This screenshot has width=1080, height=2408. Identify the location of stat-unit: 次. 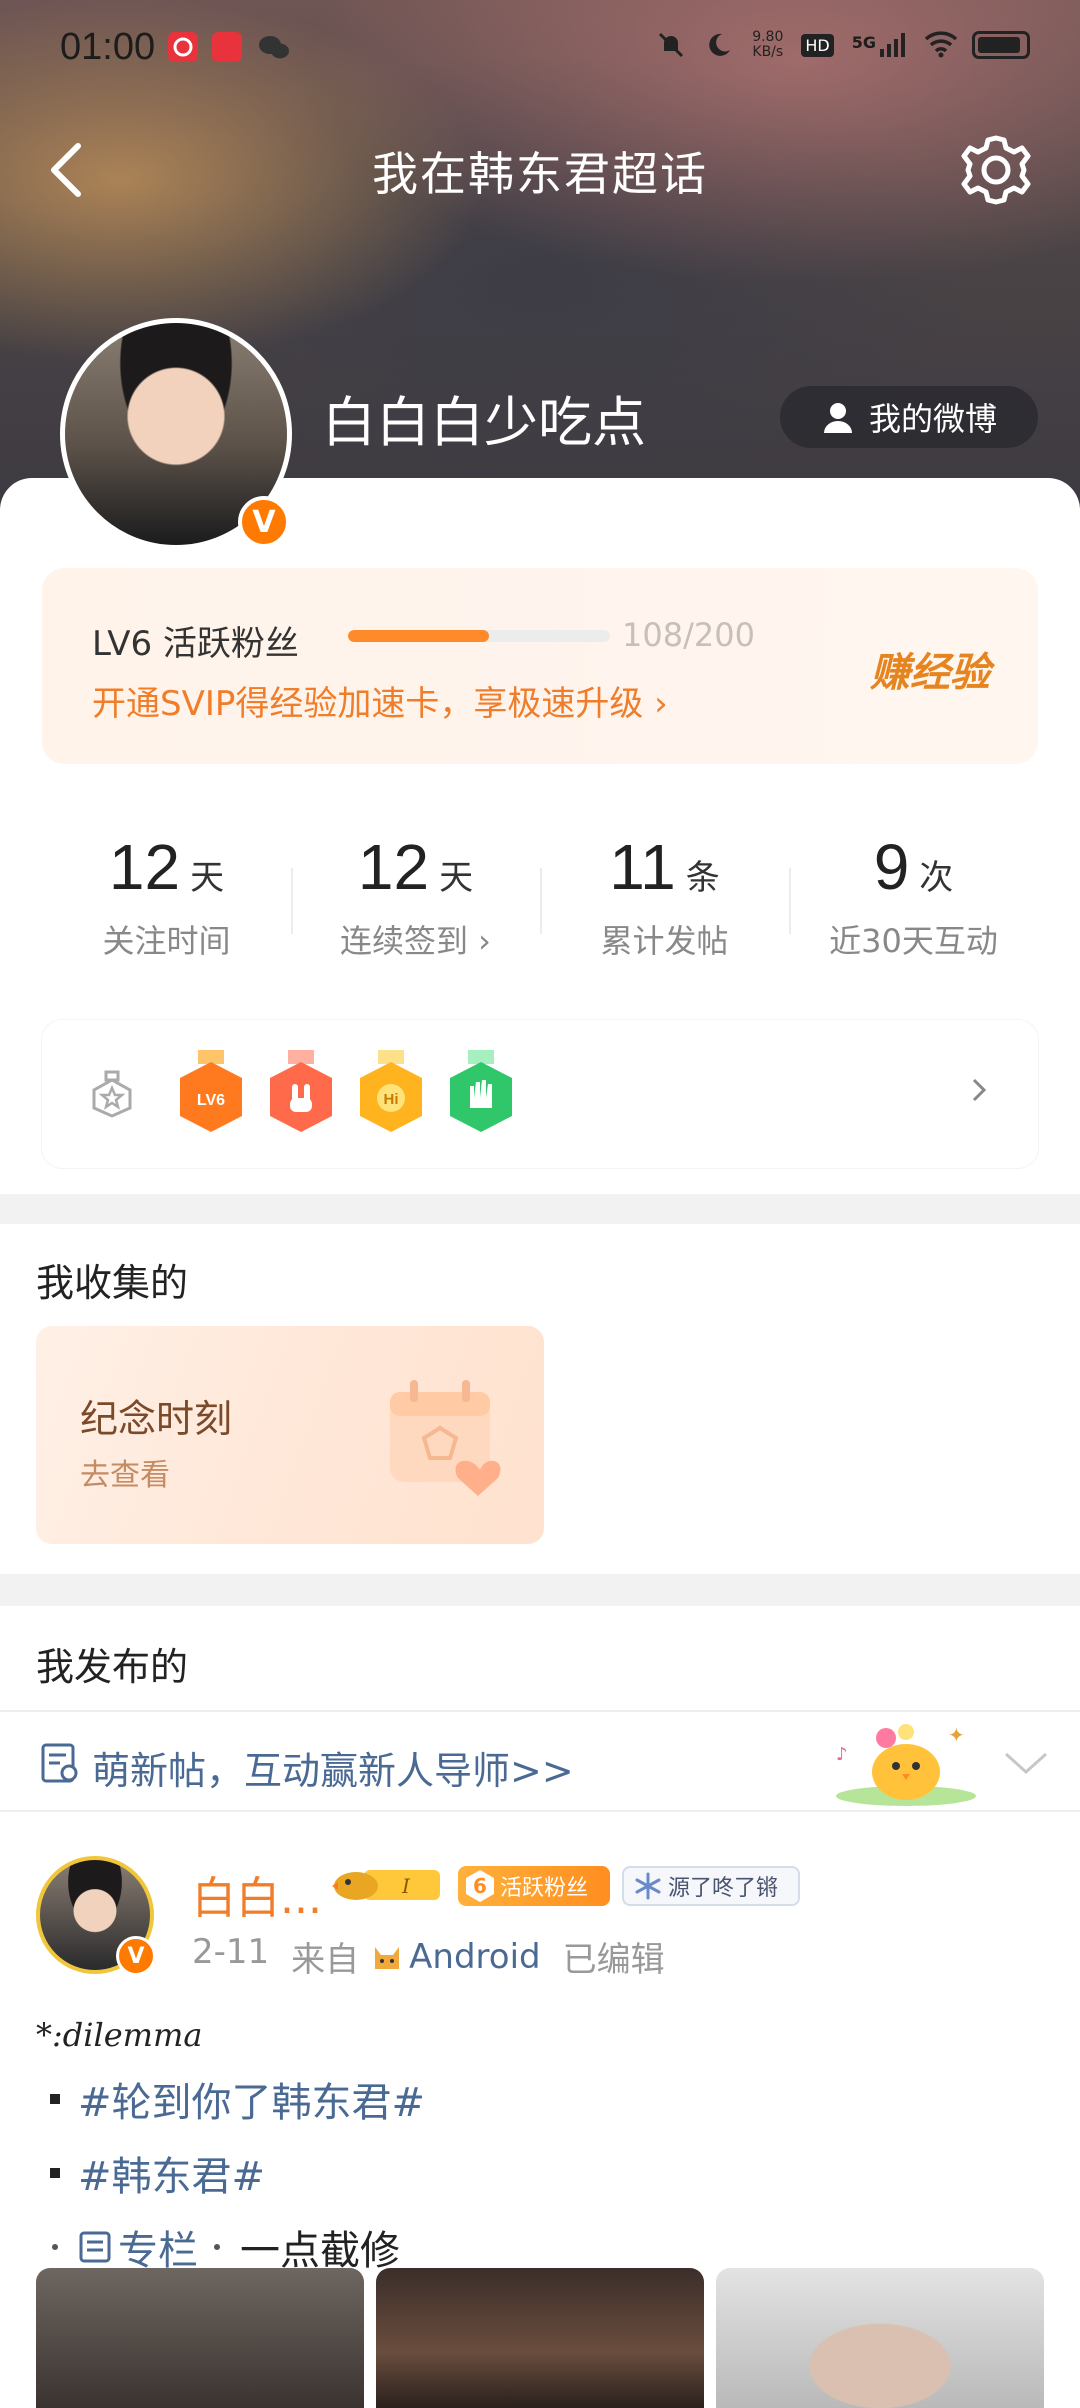
(936, 878).